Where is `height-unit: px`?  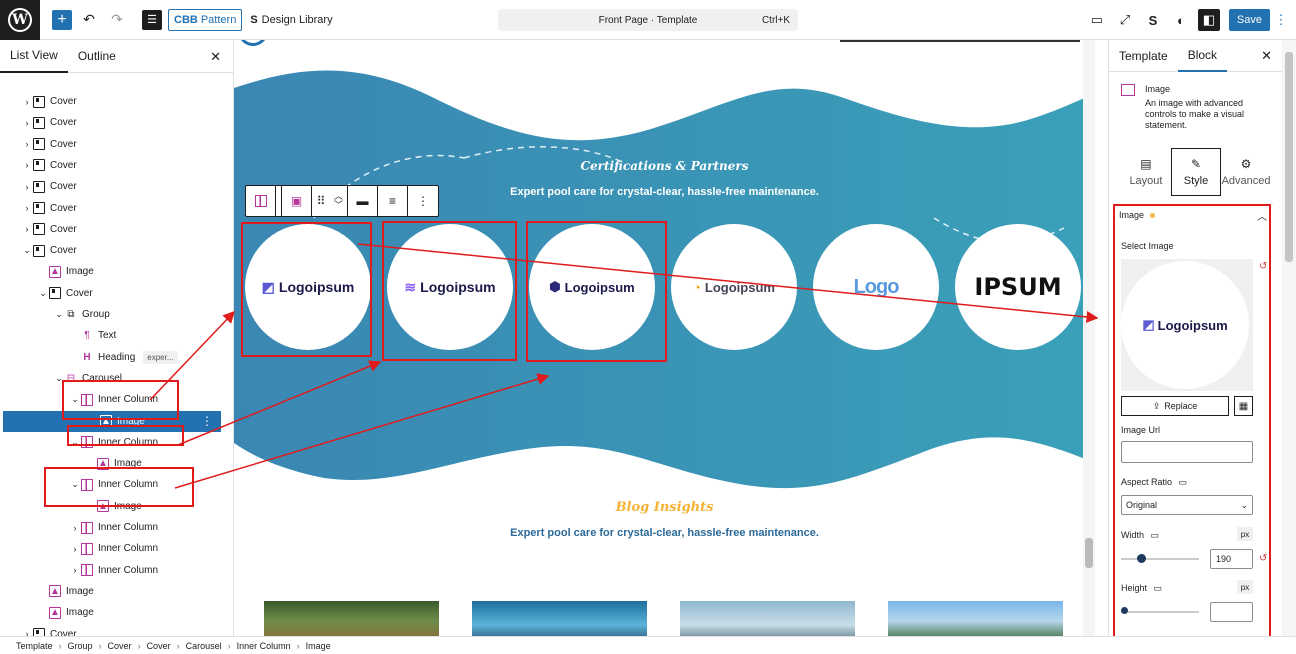 height-unit: px is located at coordinates (1245, 587).